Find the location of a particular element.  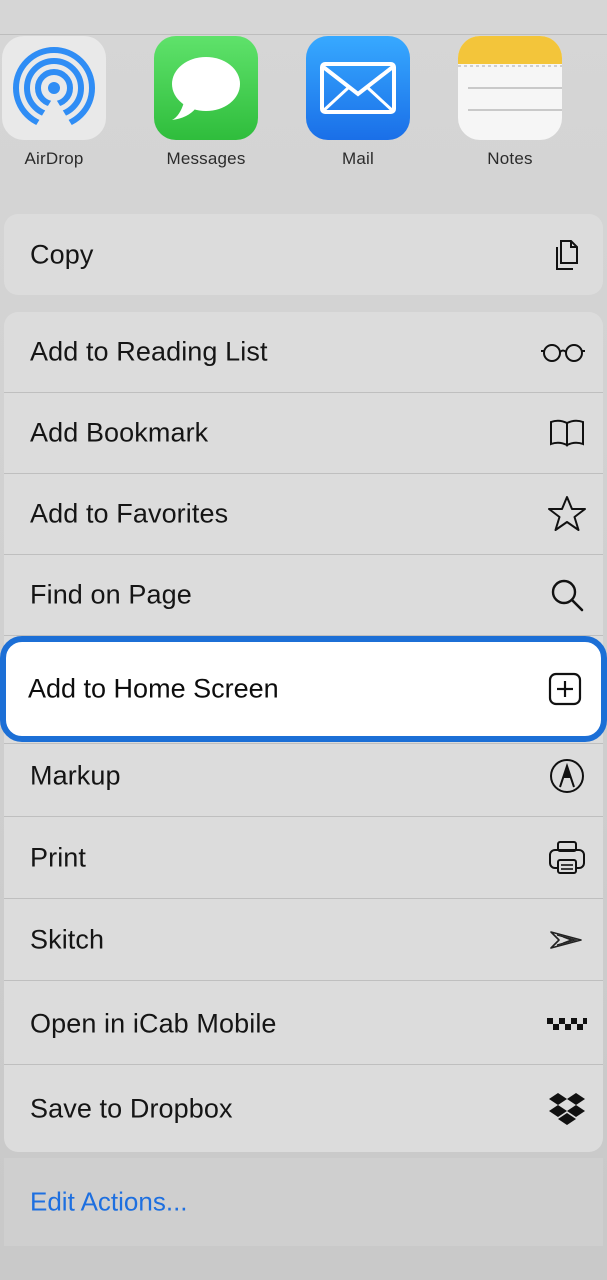

action-icab: Open in iCab Mobile is located at coordinates (303, 1024).